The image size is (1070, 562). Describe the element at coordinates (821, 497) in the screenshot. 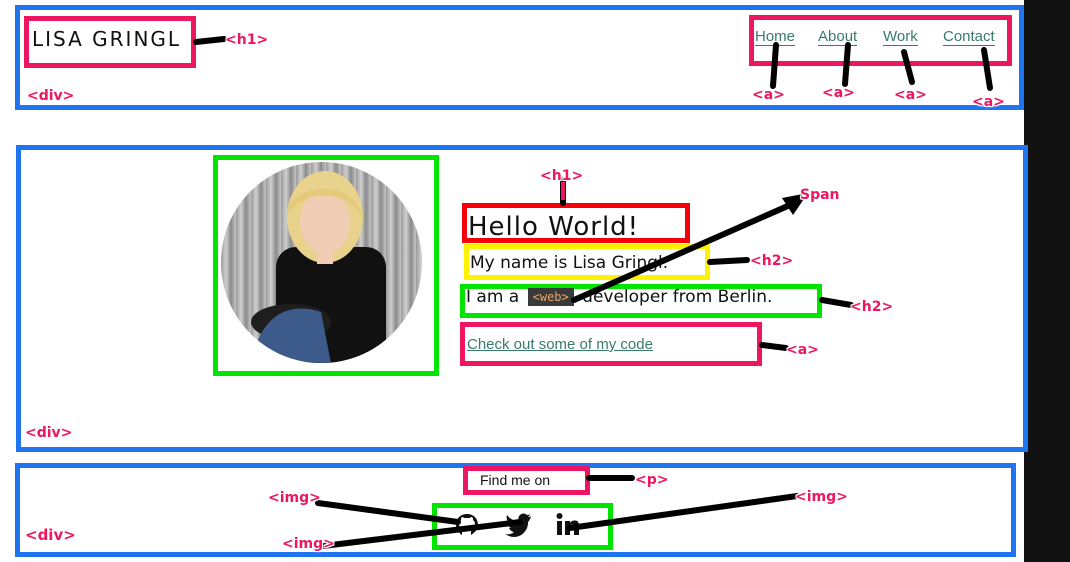

I see `label-img-right: <img>` at that location.